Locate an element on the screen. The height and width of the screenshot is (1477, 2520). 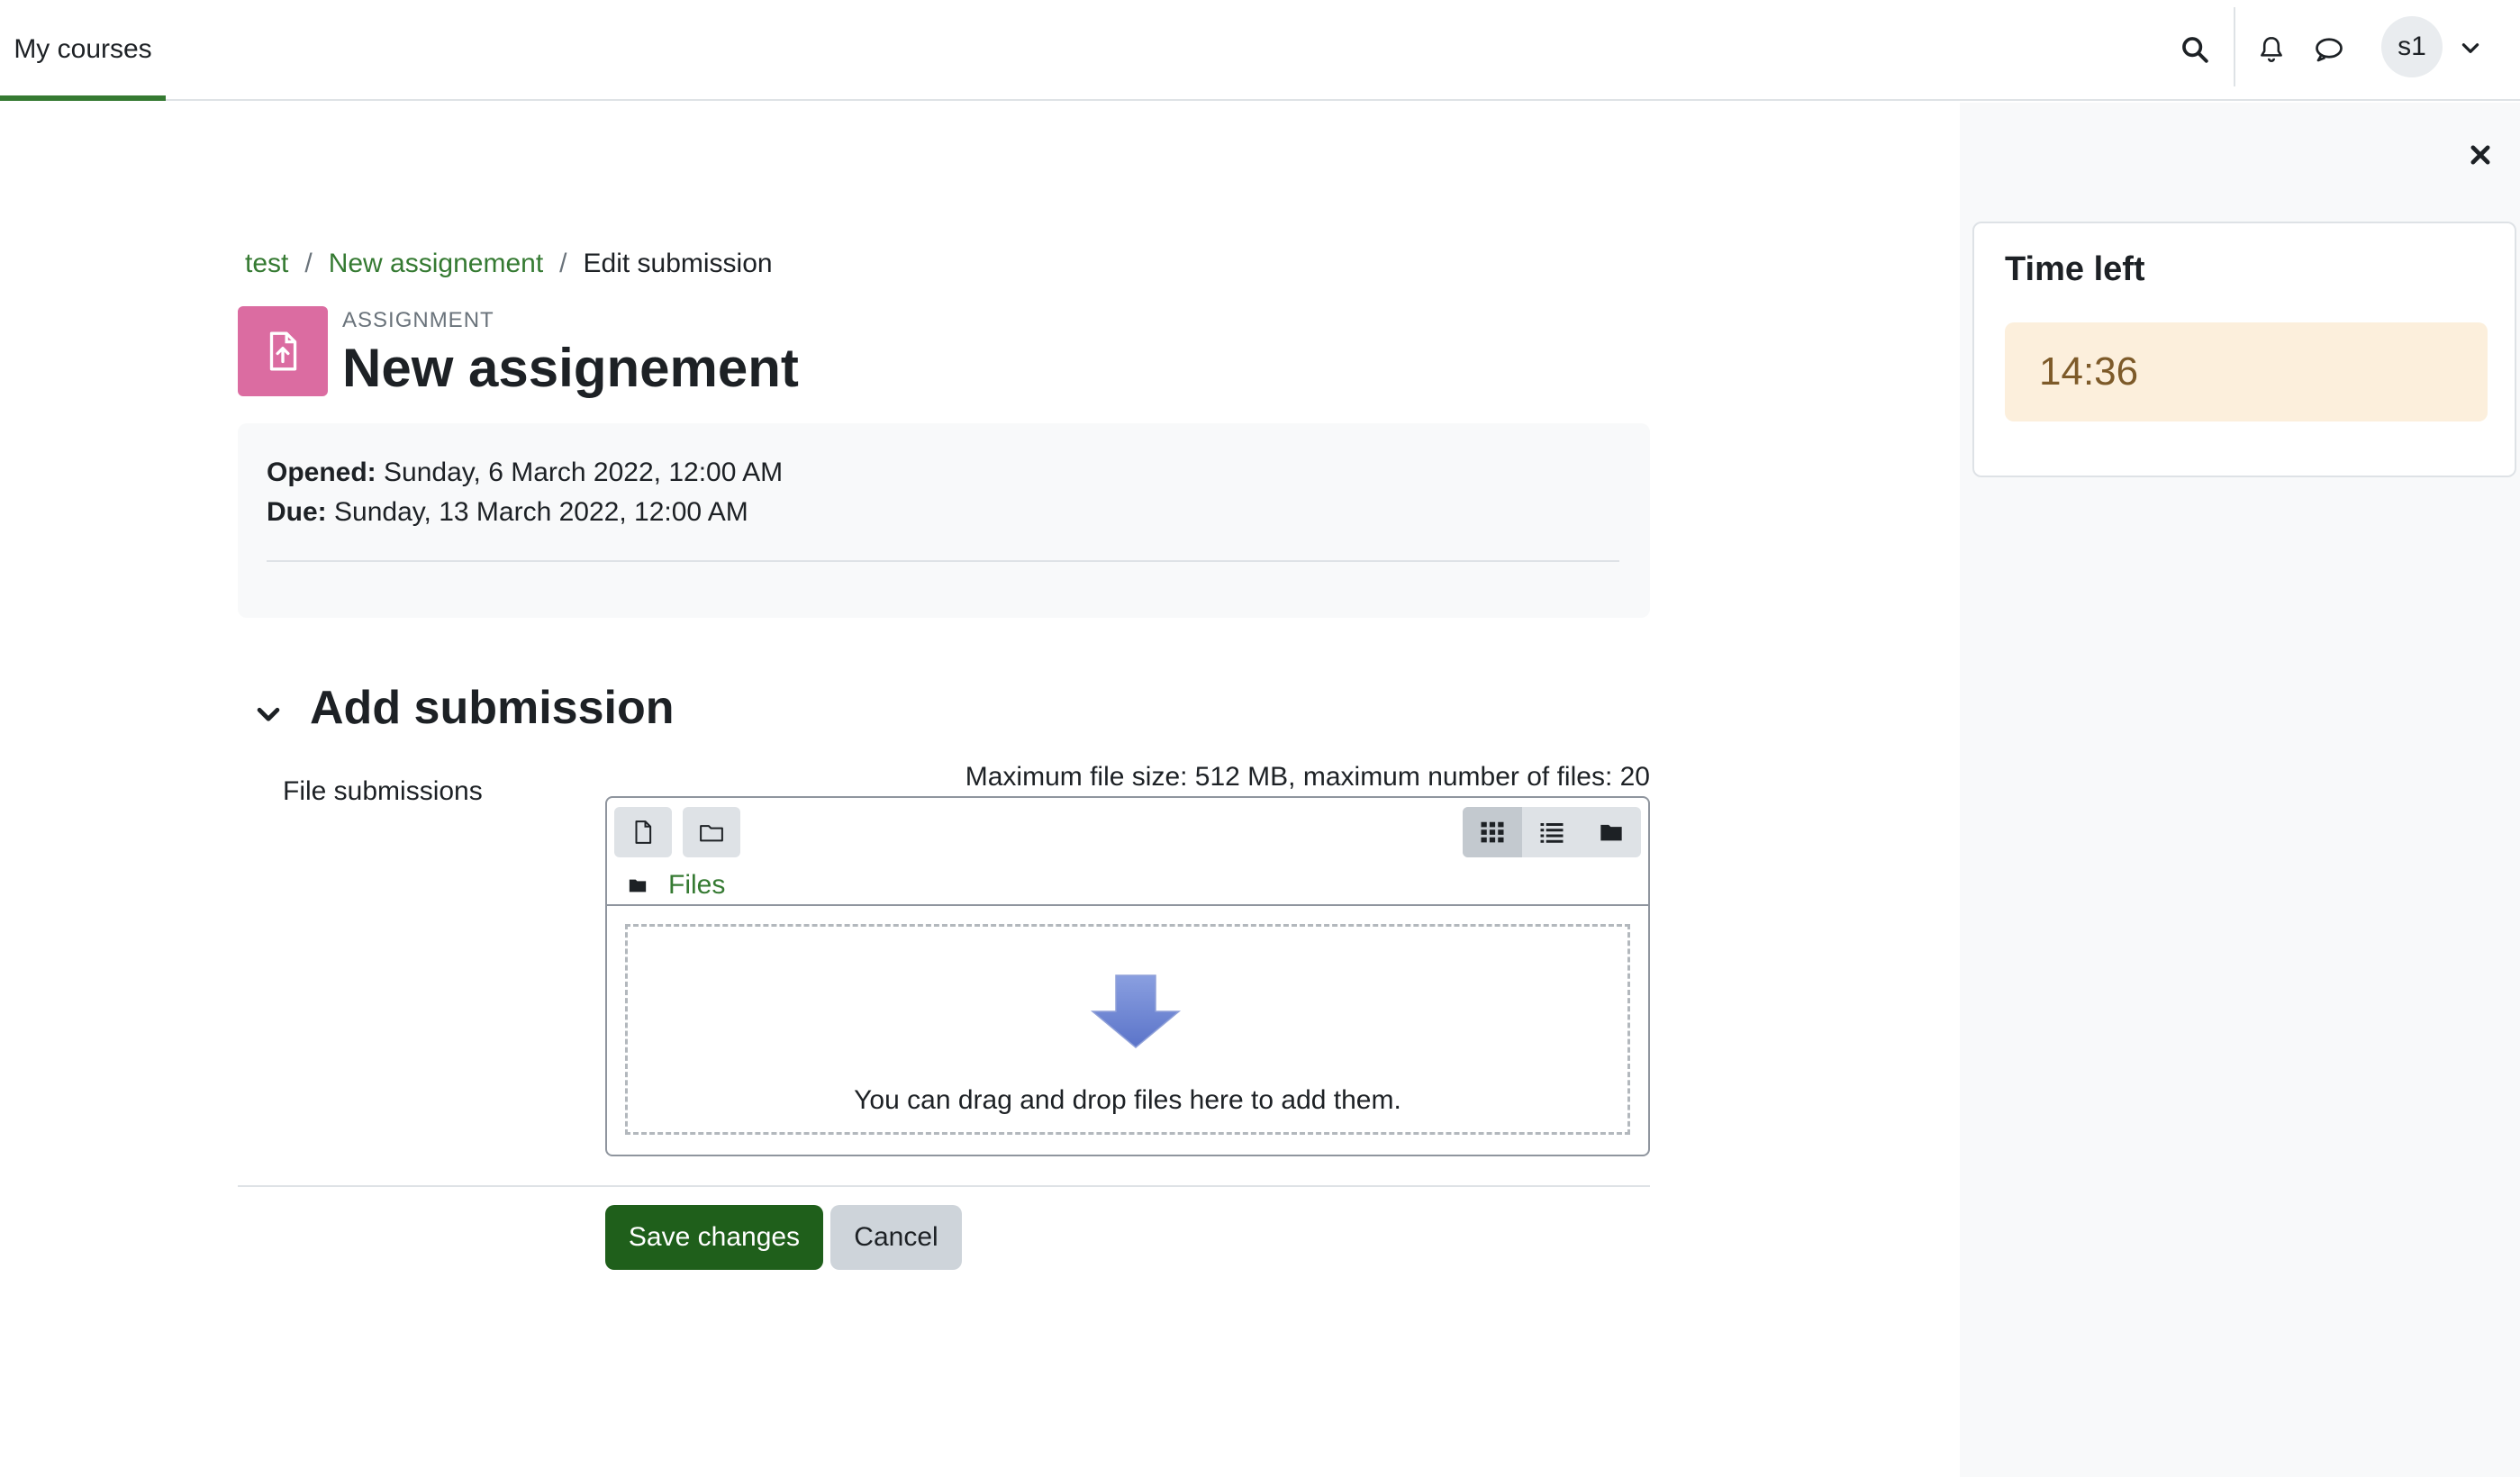
file-submissions-label: File submissions is located at coordinates (383, 791).